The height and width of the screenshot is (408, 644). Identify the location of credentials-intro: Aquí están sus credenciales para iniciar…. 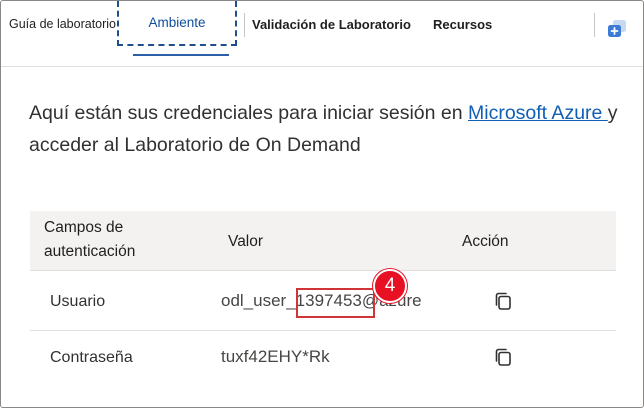
(324, 129).